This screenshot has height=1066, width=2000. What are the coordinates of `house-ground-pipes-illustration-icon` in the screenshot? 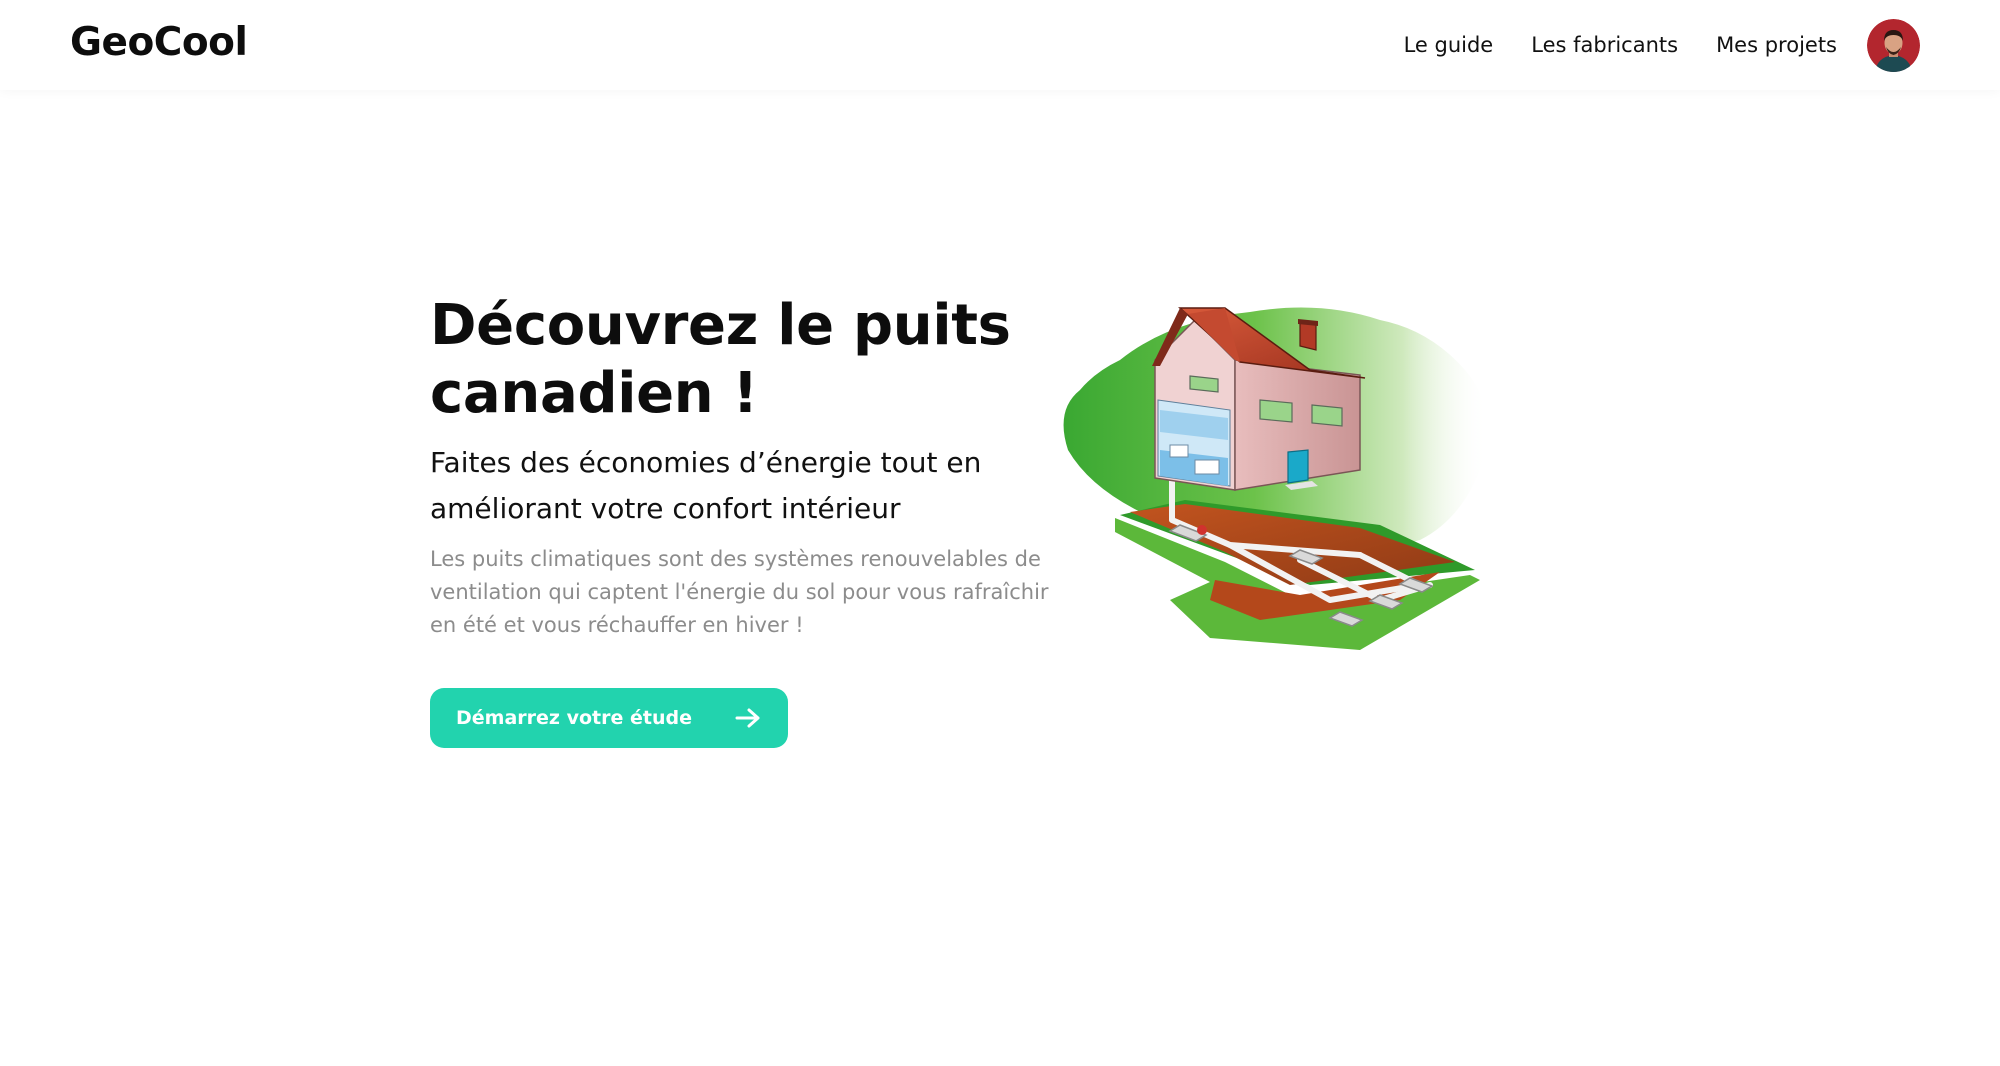 It's located at (1275, 478).